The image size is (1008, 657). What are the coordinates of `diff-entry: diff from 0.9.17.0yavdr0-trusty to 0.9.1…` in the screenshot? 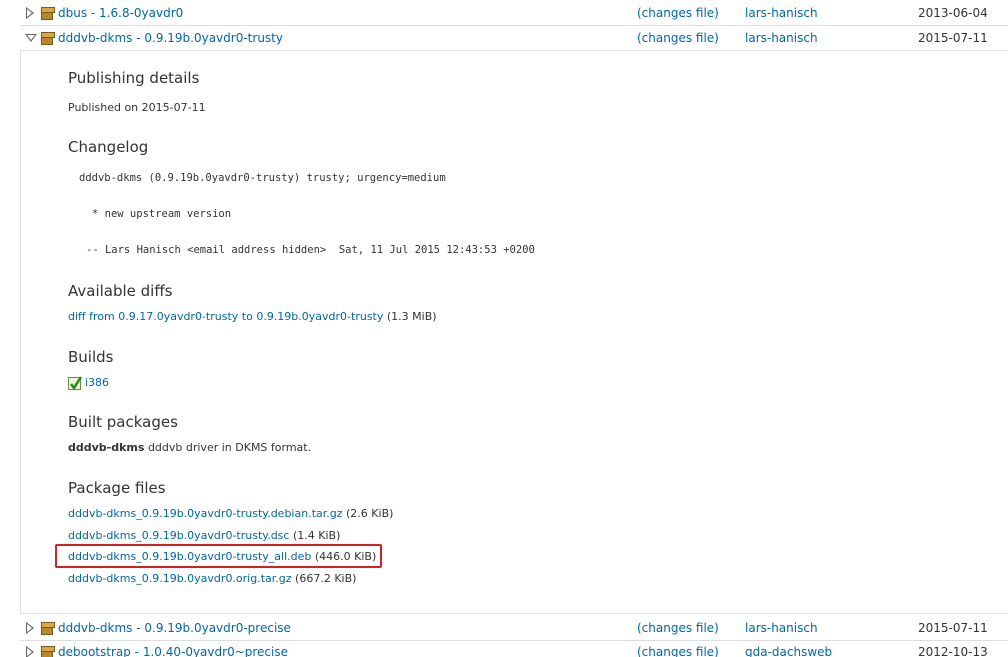 It's located at (252, 316).